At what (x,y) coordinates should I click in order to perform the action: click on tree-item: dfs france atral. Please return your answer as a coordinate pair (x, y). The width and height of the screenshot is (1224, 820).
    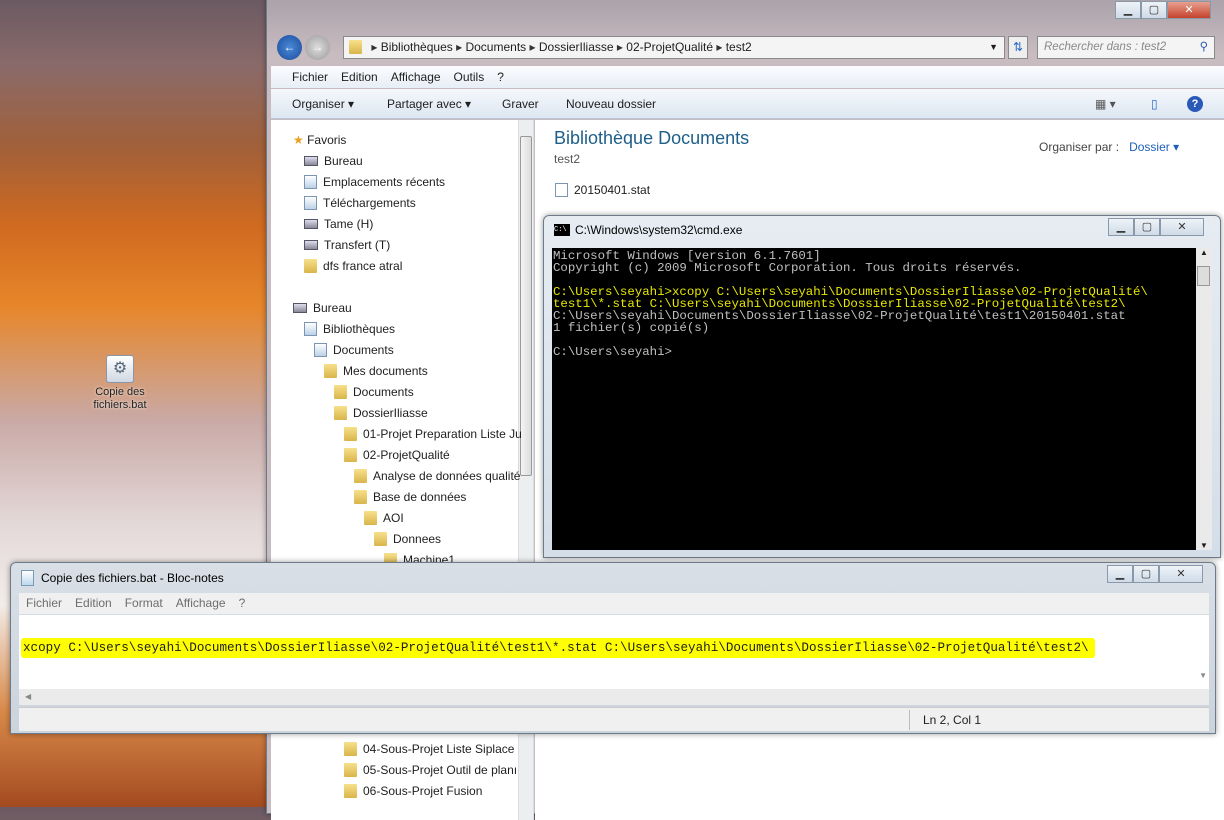
    Looking at the image, I should click on (353, 266).